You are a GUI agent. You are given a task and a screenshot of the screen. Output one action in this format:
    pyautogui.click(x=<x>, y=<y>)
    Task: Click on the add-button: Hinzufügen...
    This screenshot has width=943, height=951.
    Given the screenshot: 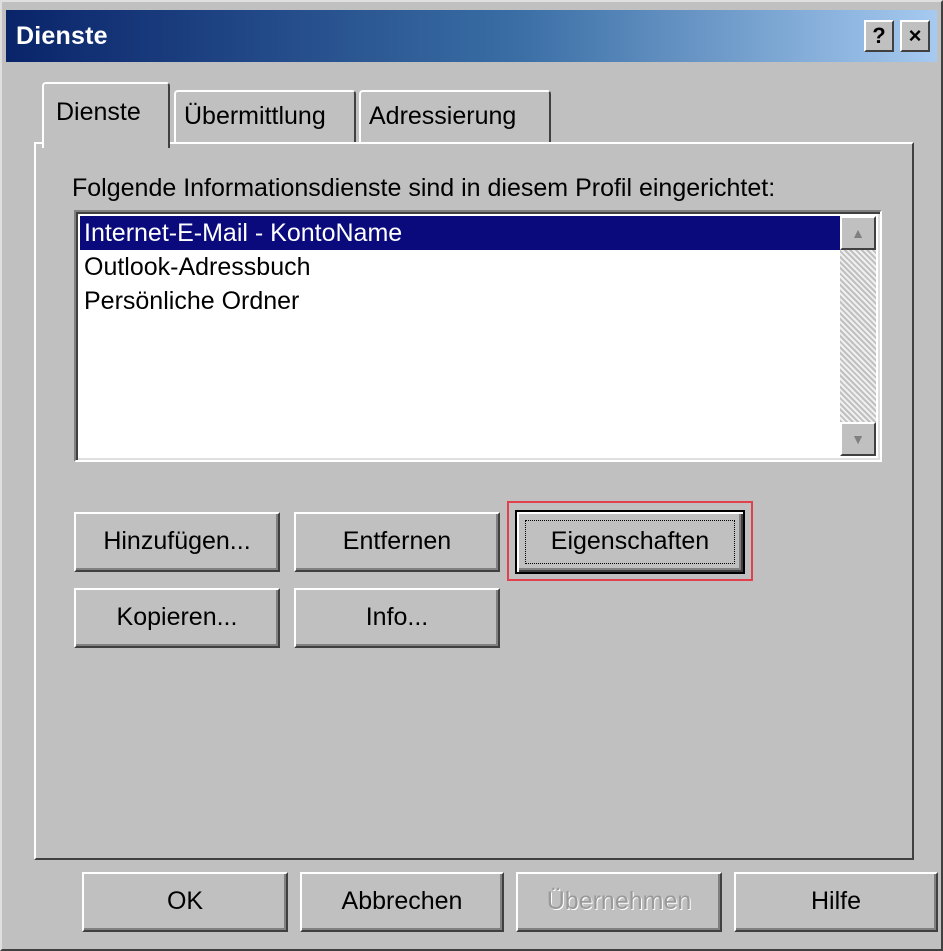 What is the action you would take?
    pyautogui.click(x=177, y=542)
    